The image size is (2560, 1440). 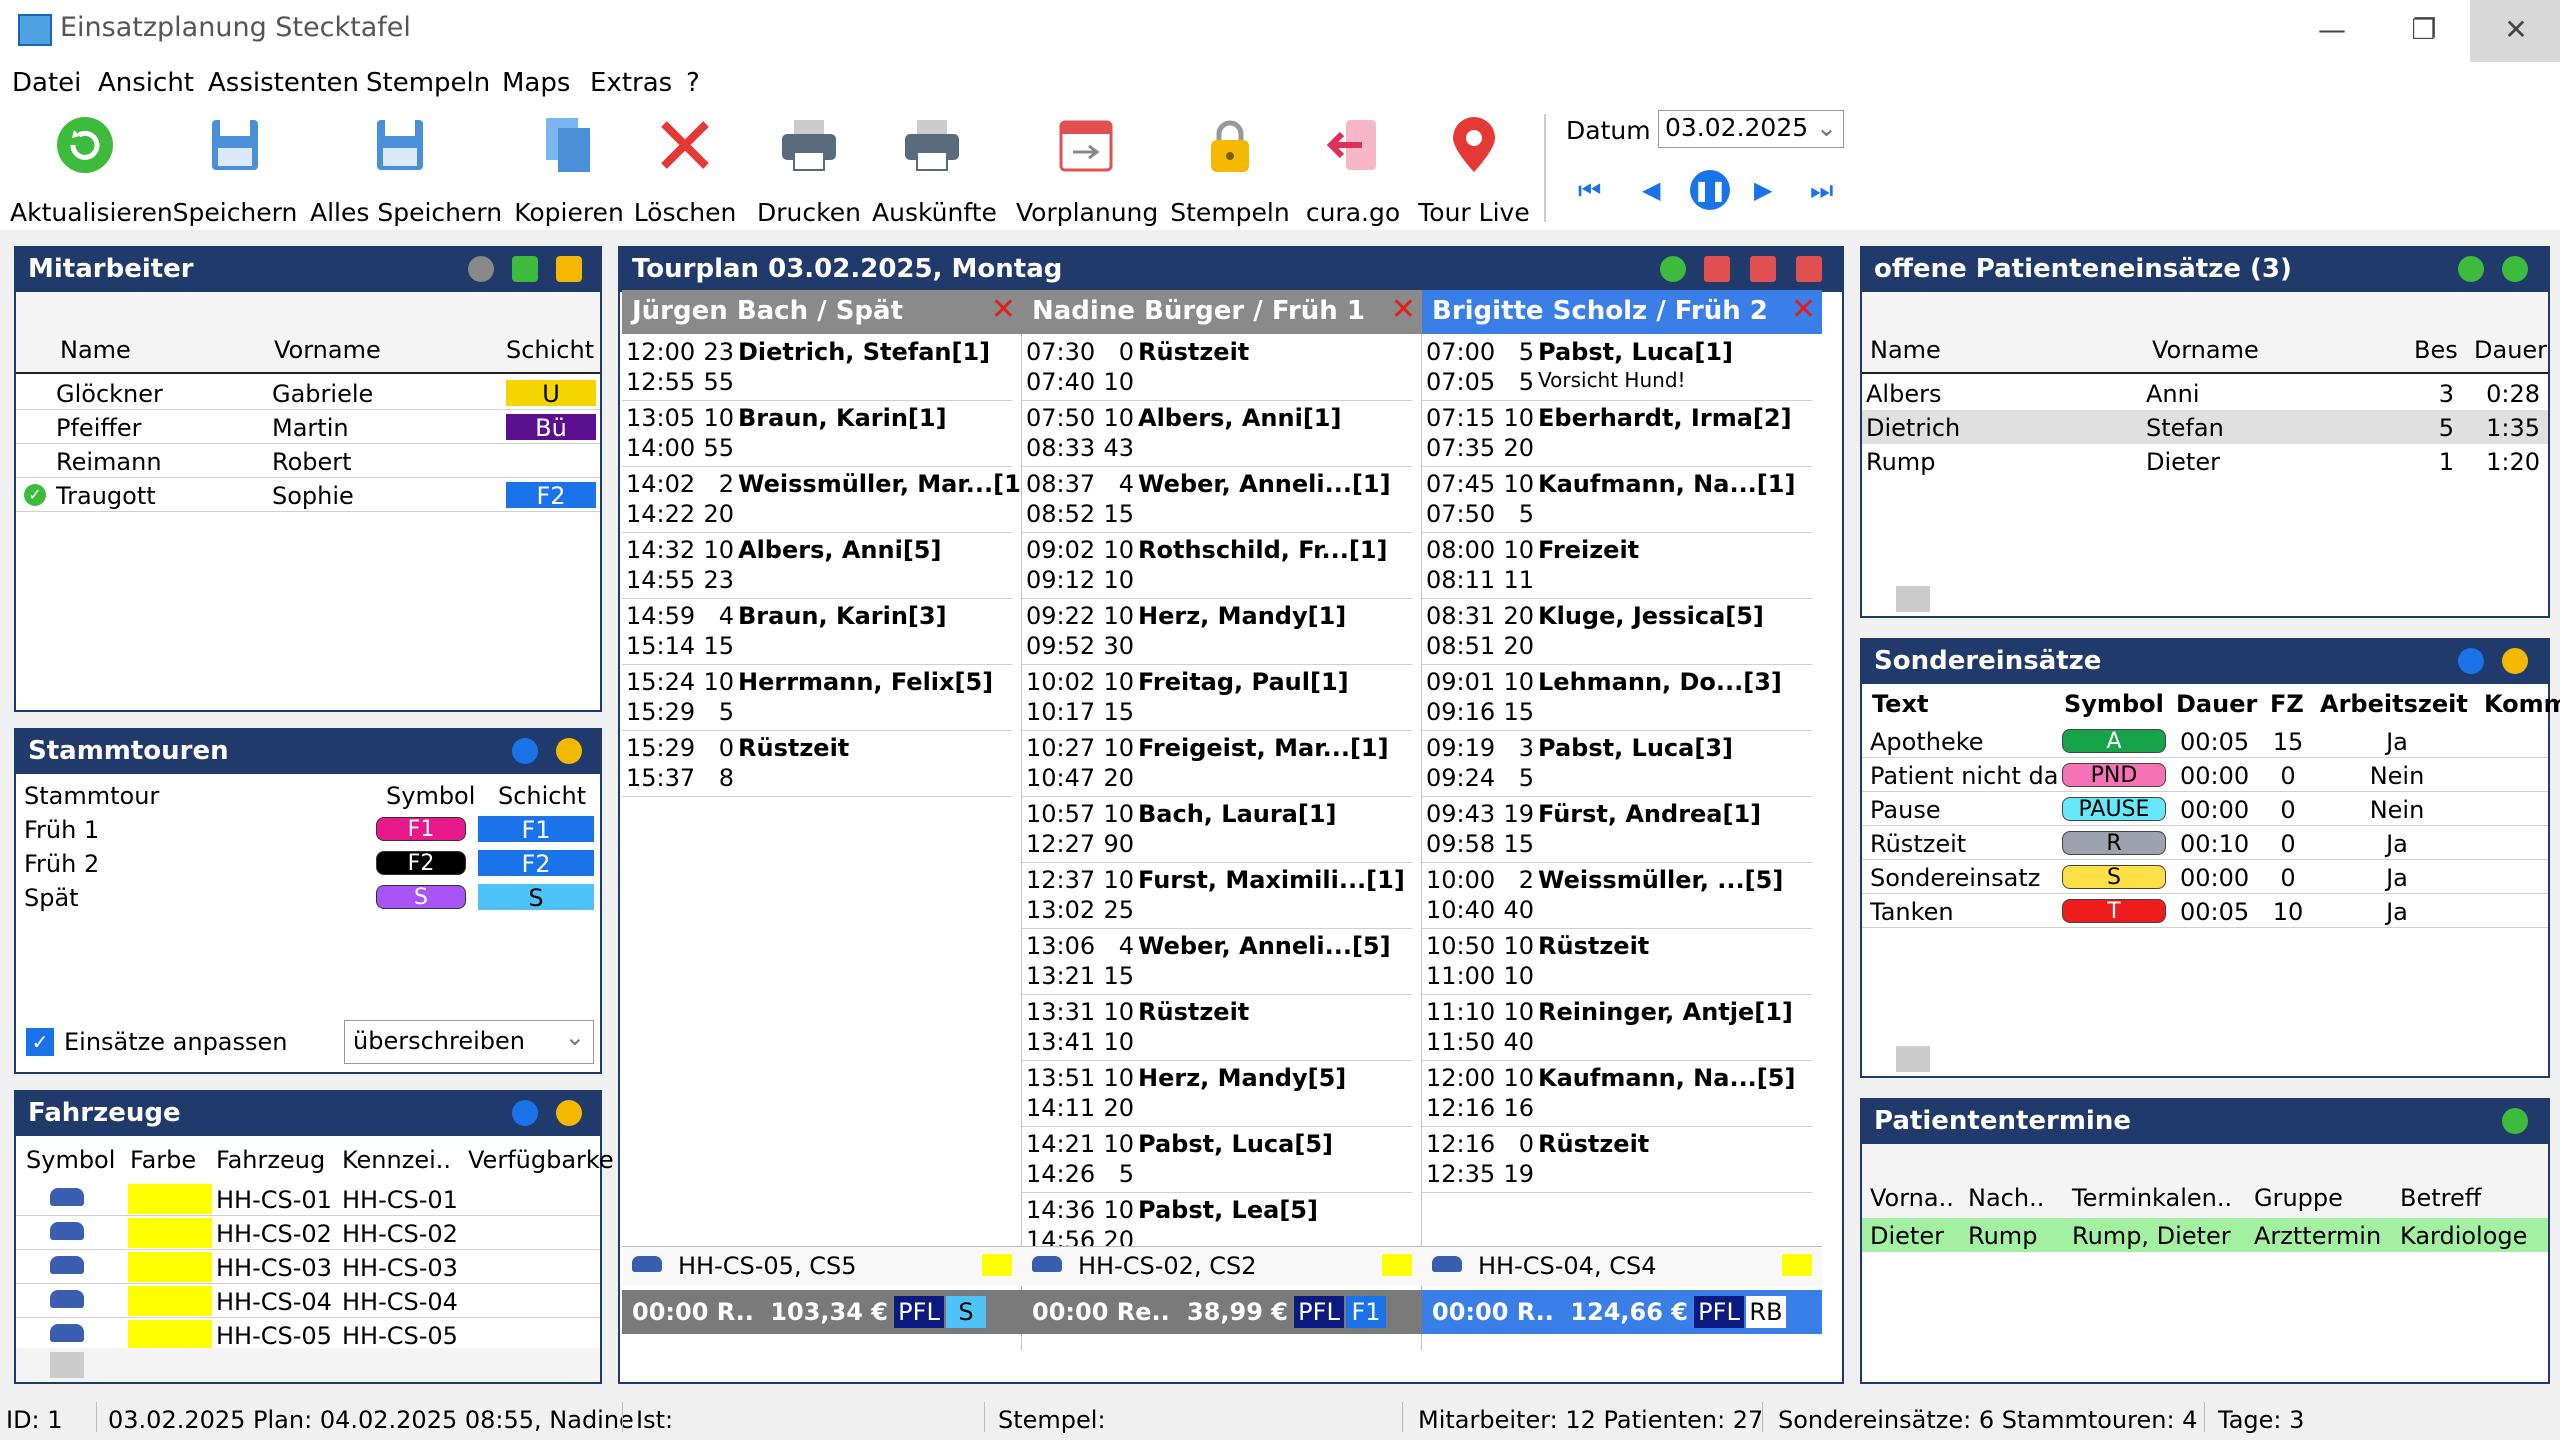 What do you see at coordinates (1221, 748) in the screenshot?
I see `tour-entry: 10:27 10 Freigeist, Mar...[1]` at bounding box center [1221, 748].